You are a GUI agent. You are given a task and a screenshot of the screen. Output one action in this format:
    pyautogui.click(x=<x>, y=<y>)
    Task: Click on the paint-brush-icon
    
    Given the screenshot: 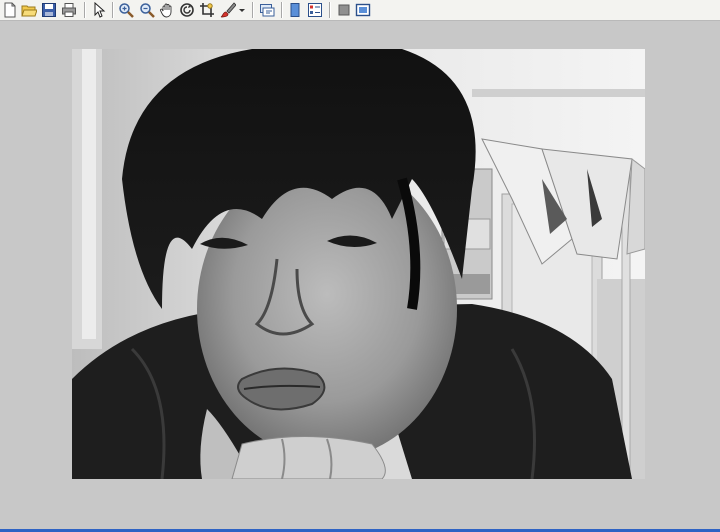 What is the action you would take?
    pyautogui.click(x=228, y=10)
    